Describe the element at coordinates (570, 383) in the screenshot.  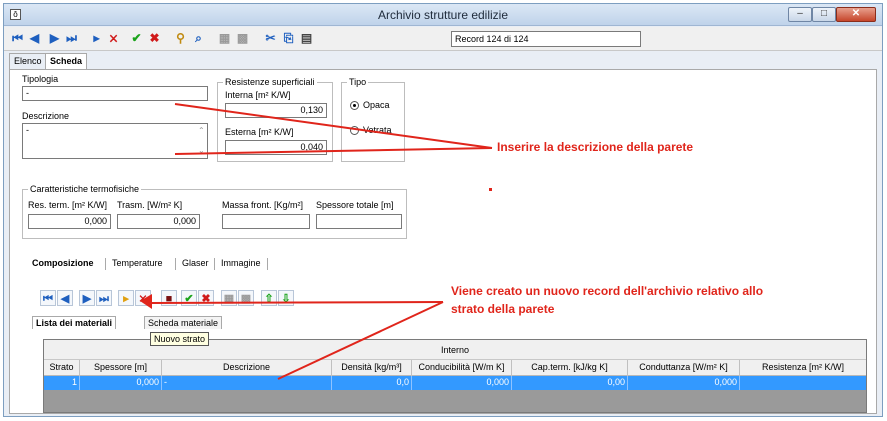
I see `cell-cap-term: 0,00` at that location.